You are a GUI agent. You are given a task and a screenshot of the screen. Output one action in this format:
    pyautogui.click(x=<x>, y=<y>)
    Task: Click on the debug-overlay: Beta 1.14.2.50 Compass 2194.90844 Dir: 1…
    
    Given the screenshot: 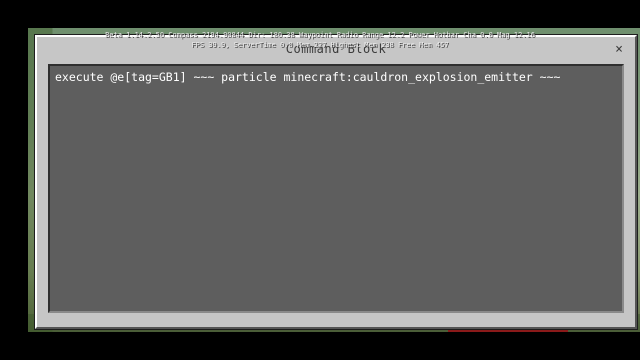 What is the action you would take?
    pyautogui.click(x=320, y=40)
    